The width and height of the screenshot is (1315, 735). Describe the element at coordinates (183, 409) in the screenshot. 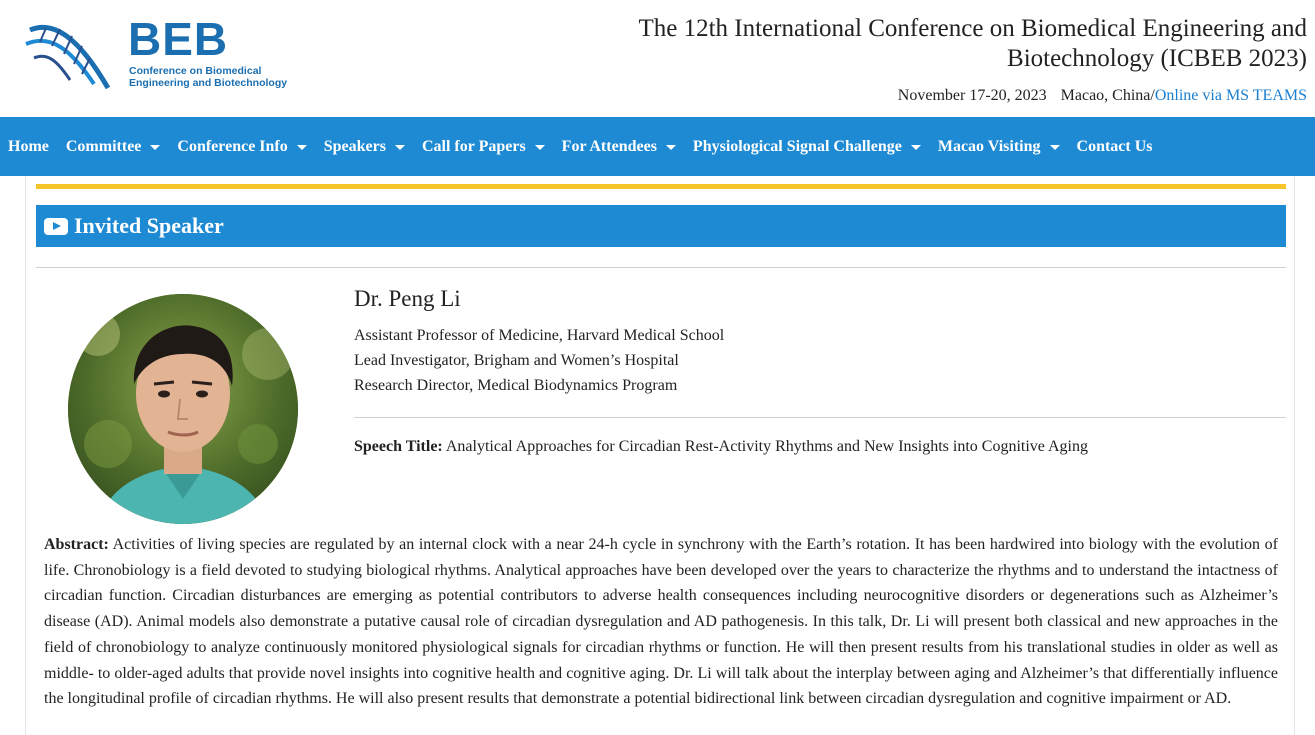

I see `speaker-photo` at that location.